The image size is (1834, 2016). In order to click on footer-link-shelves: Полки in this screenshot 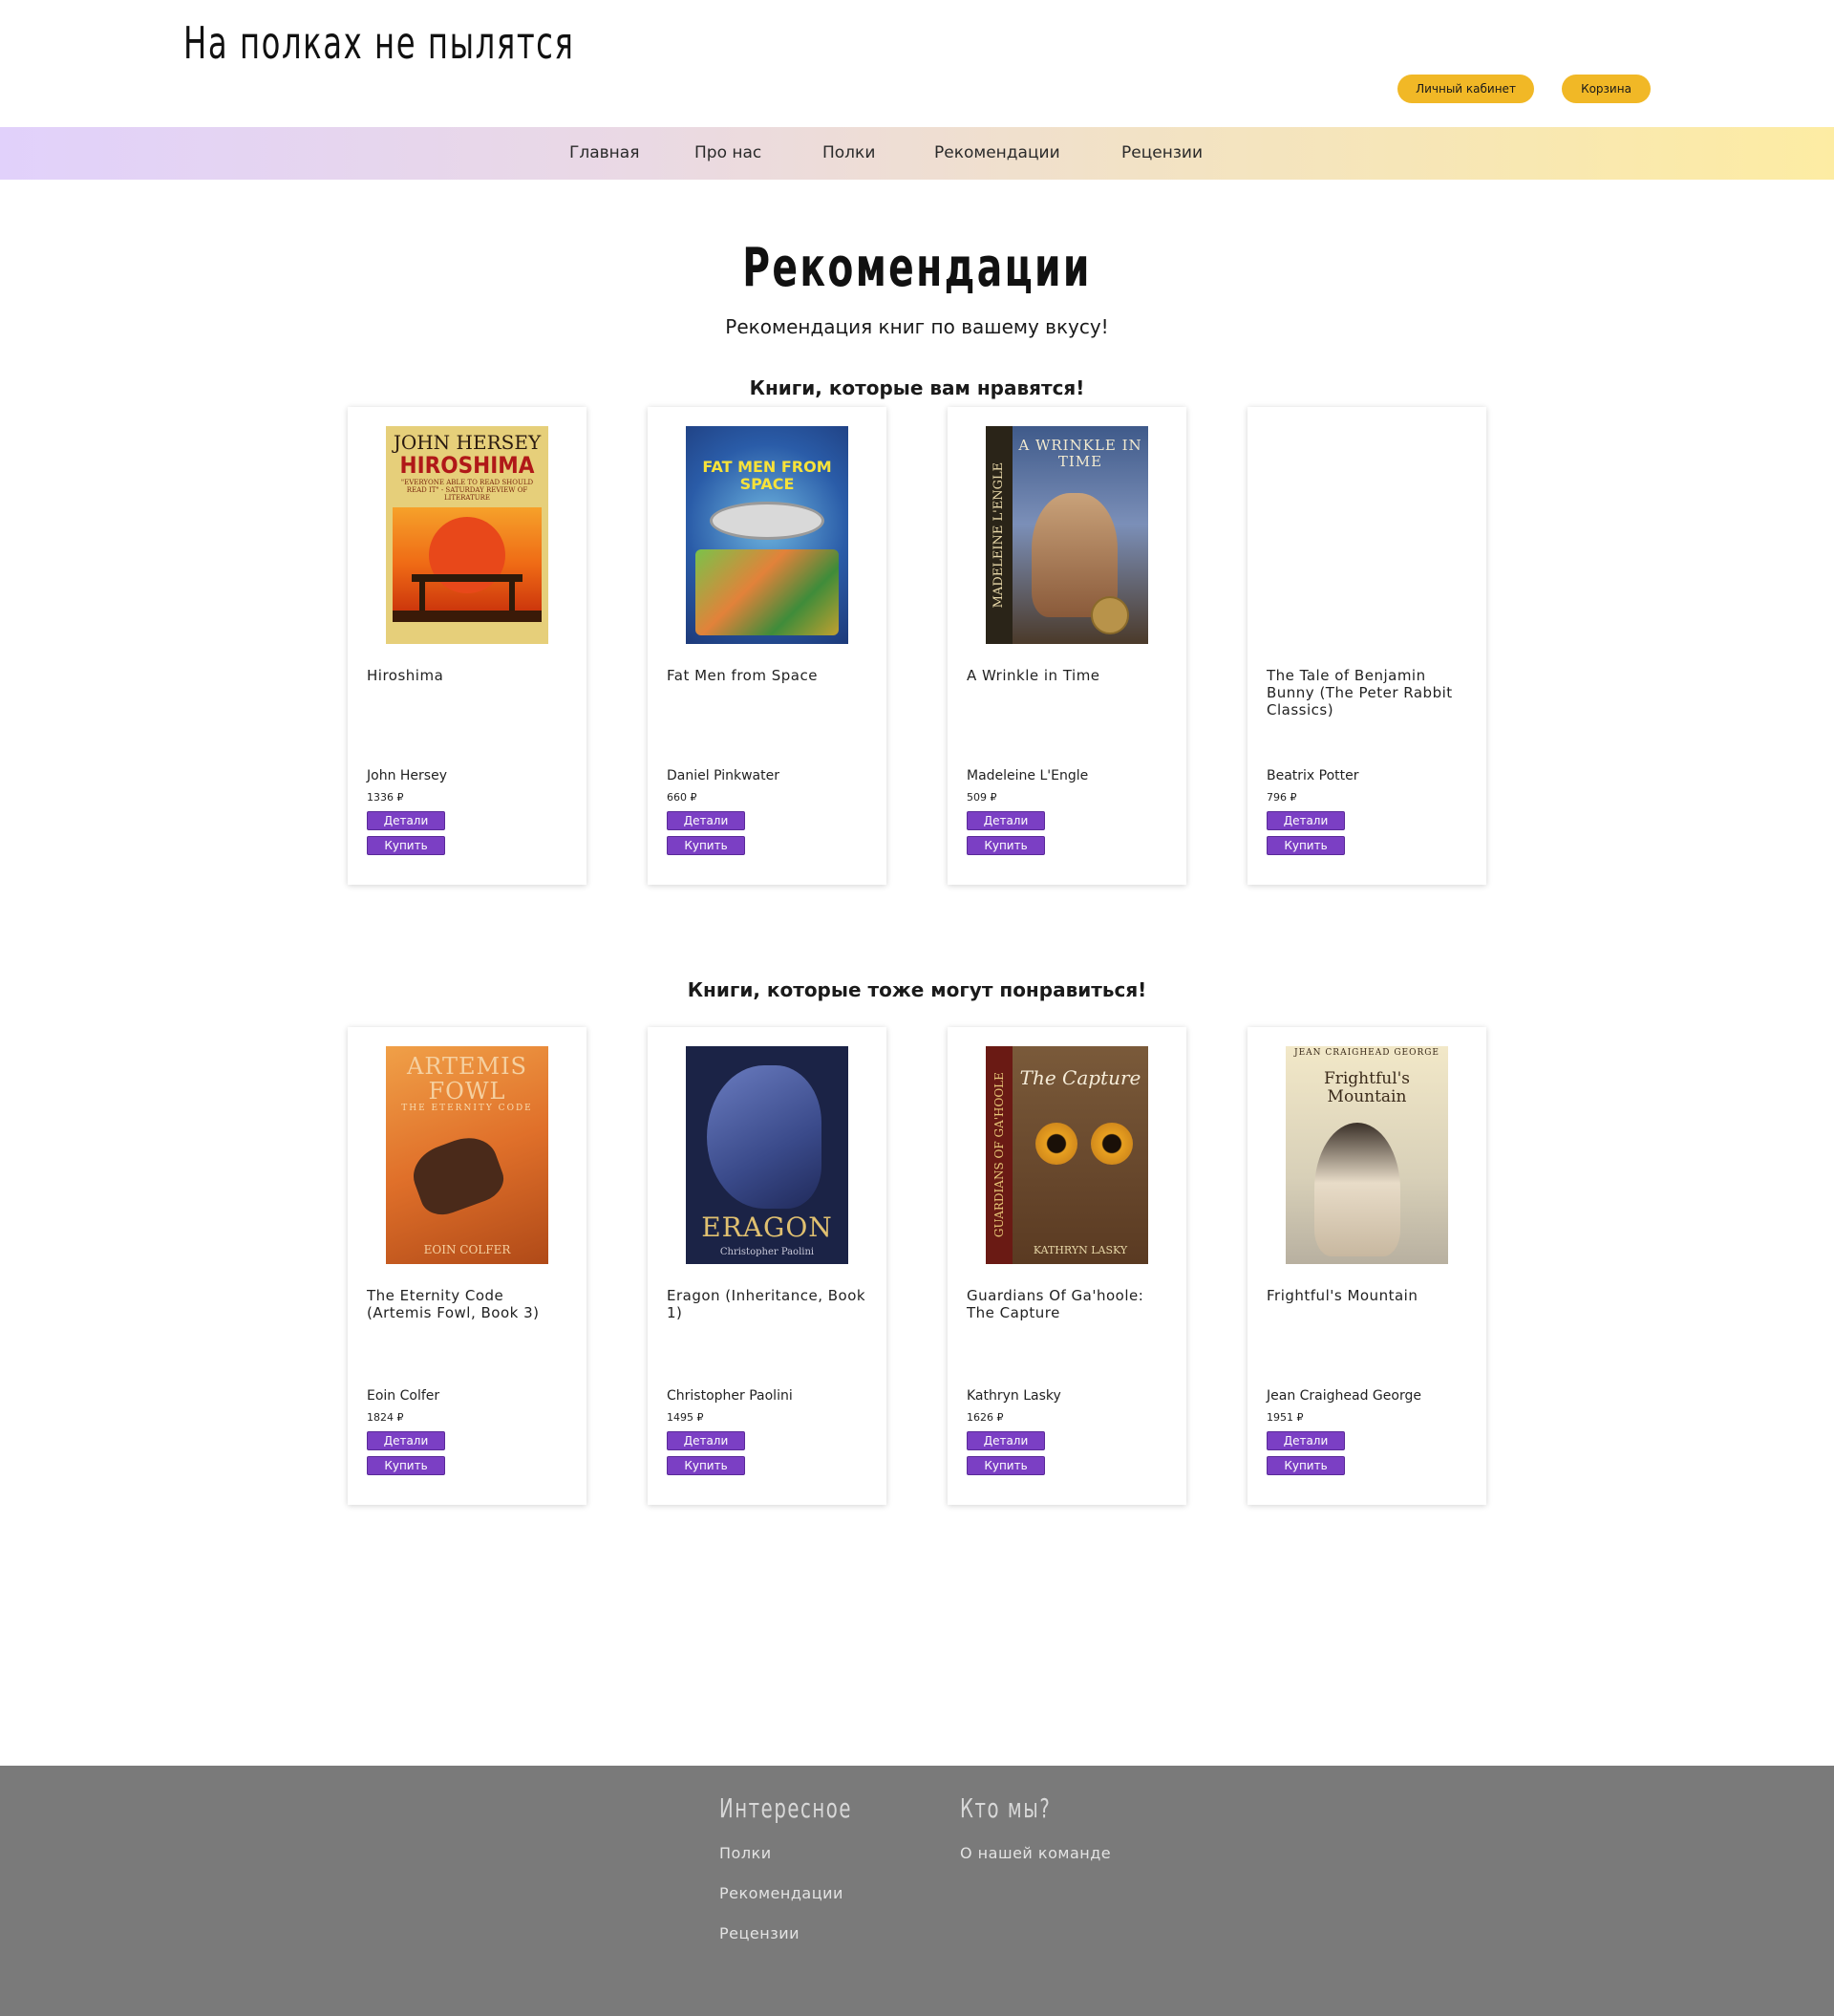, I will do `click(745, 1853)`.